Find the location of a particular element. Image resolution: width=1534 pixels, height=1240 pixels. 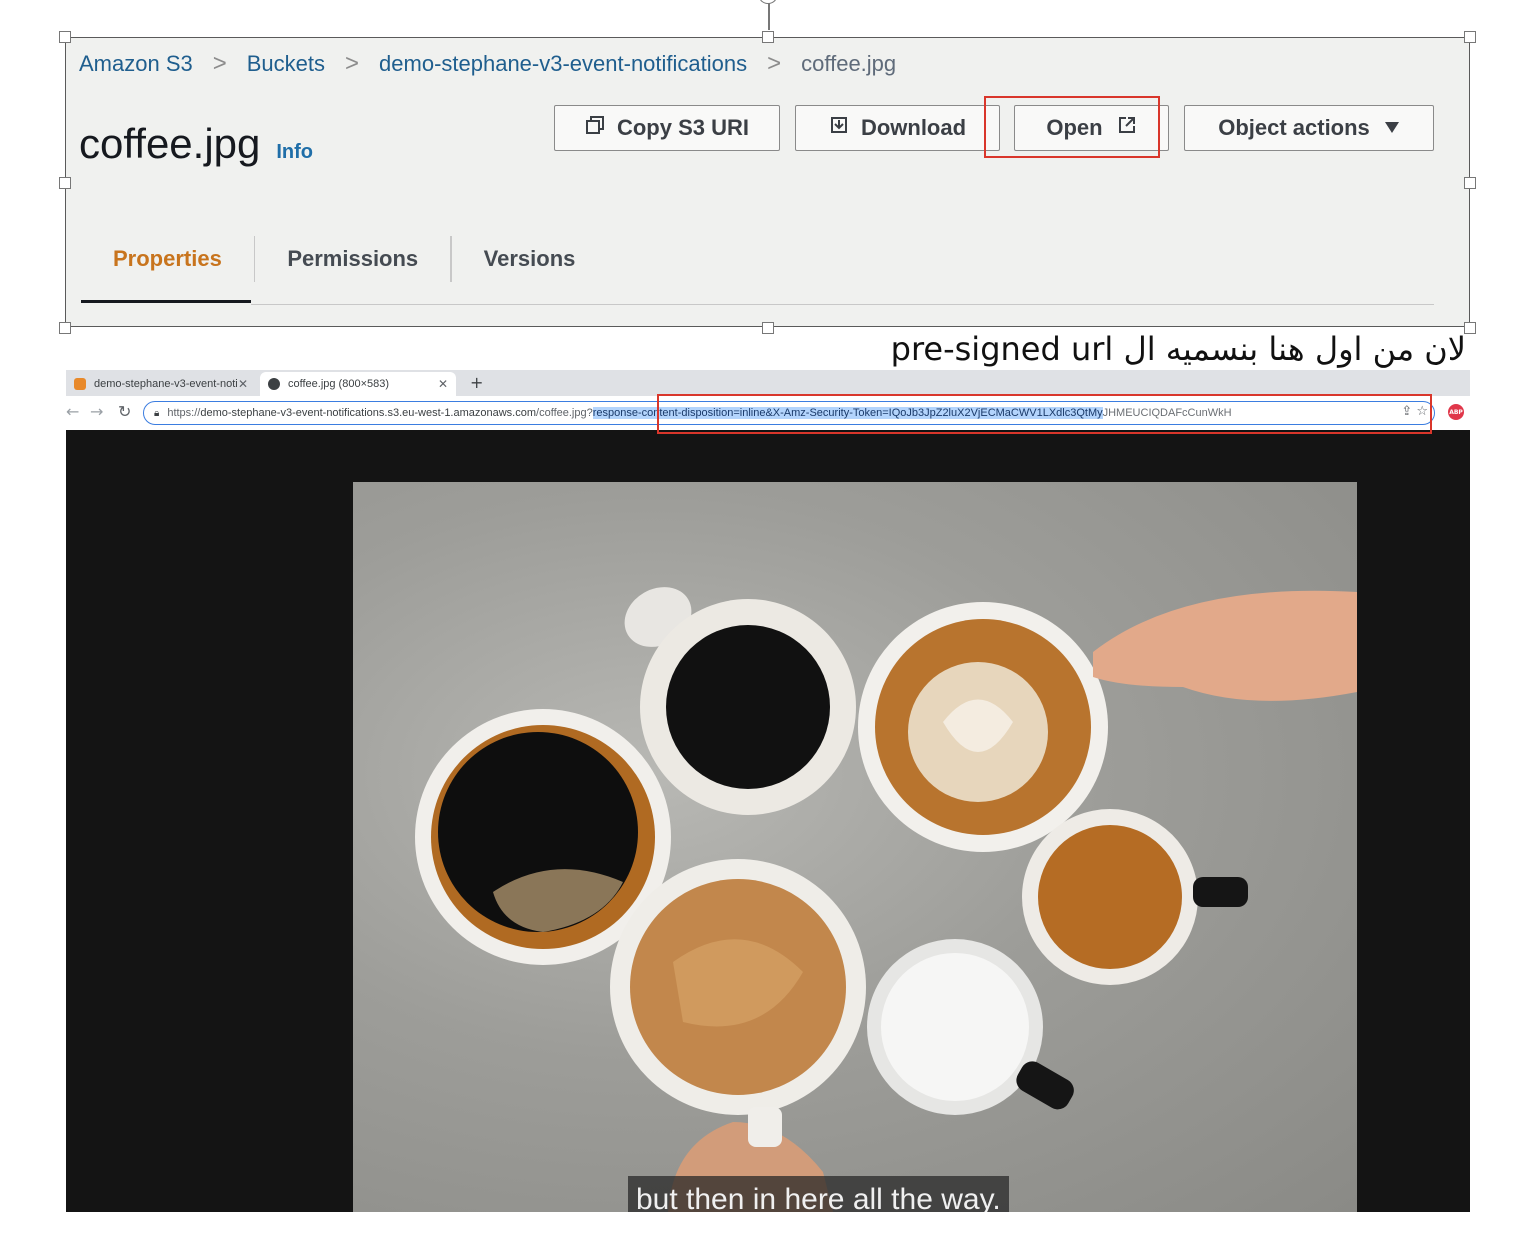

open-highlight-box is located at coordinates (1072, 127).